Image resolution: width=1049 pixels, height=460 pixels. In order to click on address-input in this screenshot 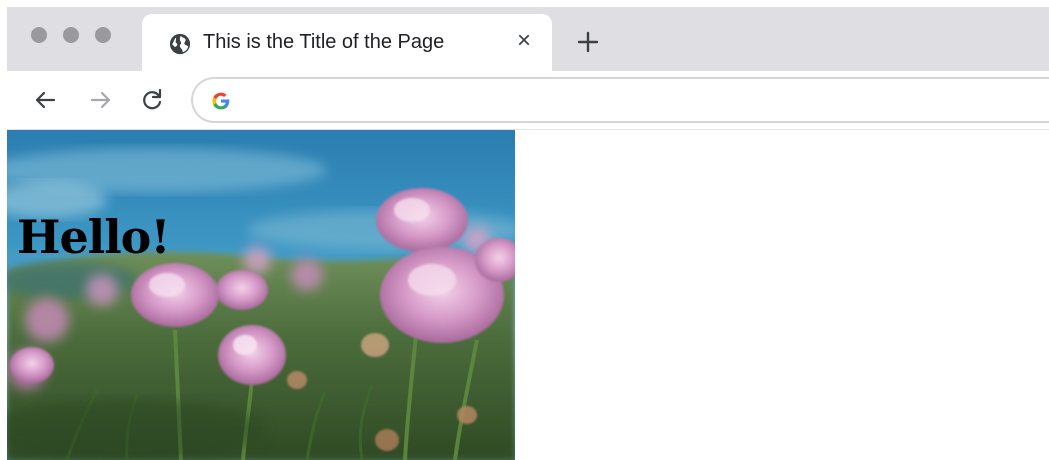, I will do `click(637, 101)`.